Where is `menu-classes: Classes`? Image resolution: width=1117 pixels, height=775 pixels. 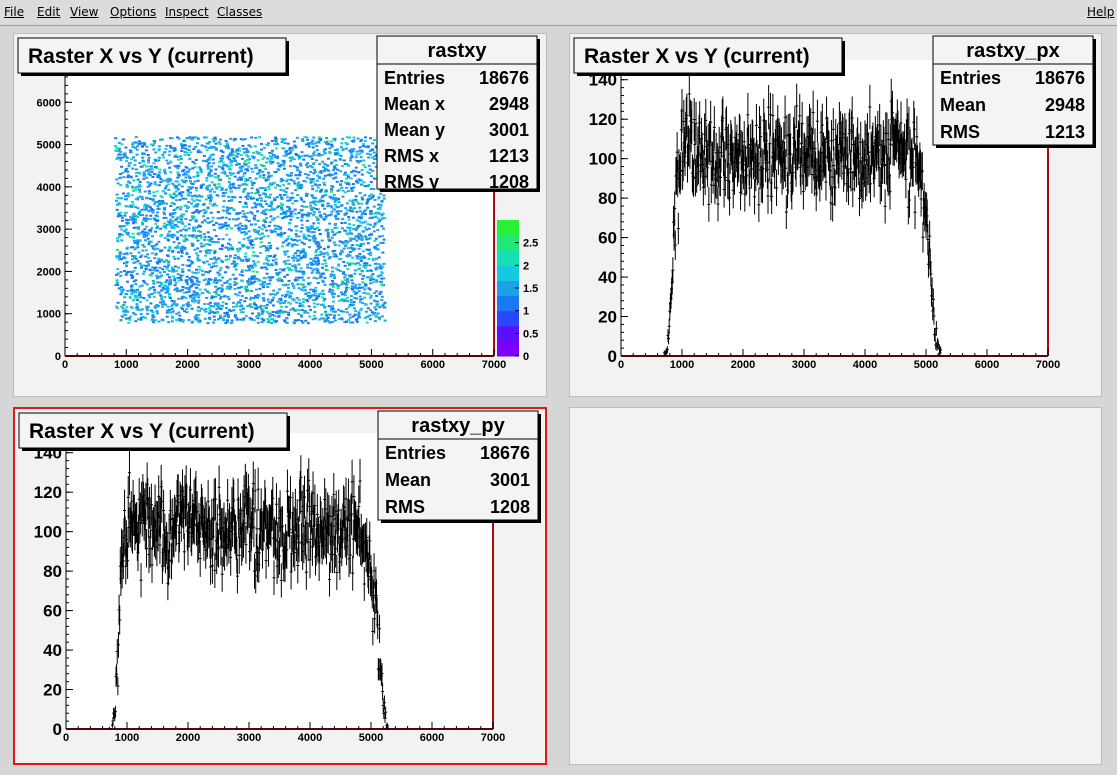
menu-classes: Classes is located at coordinates (239, 12).